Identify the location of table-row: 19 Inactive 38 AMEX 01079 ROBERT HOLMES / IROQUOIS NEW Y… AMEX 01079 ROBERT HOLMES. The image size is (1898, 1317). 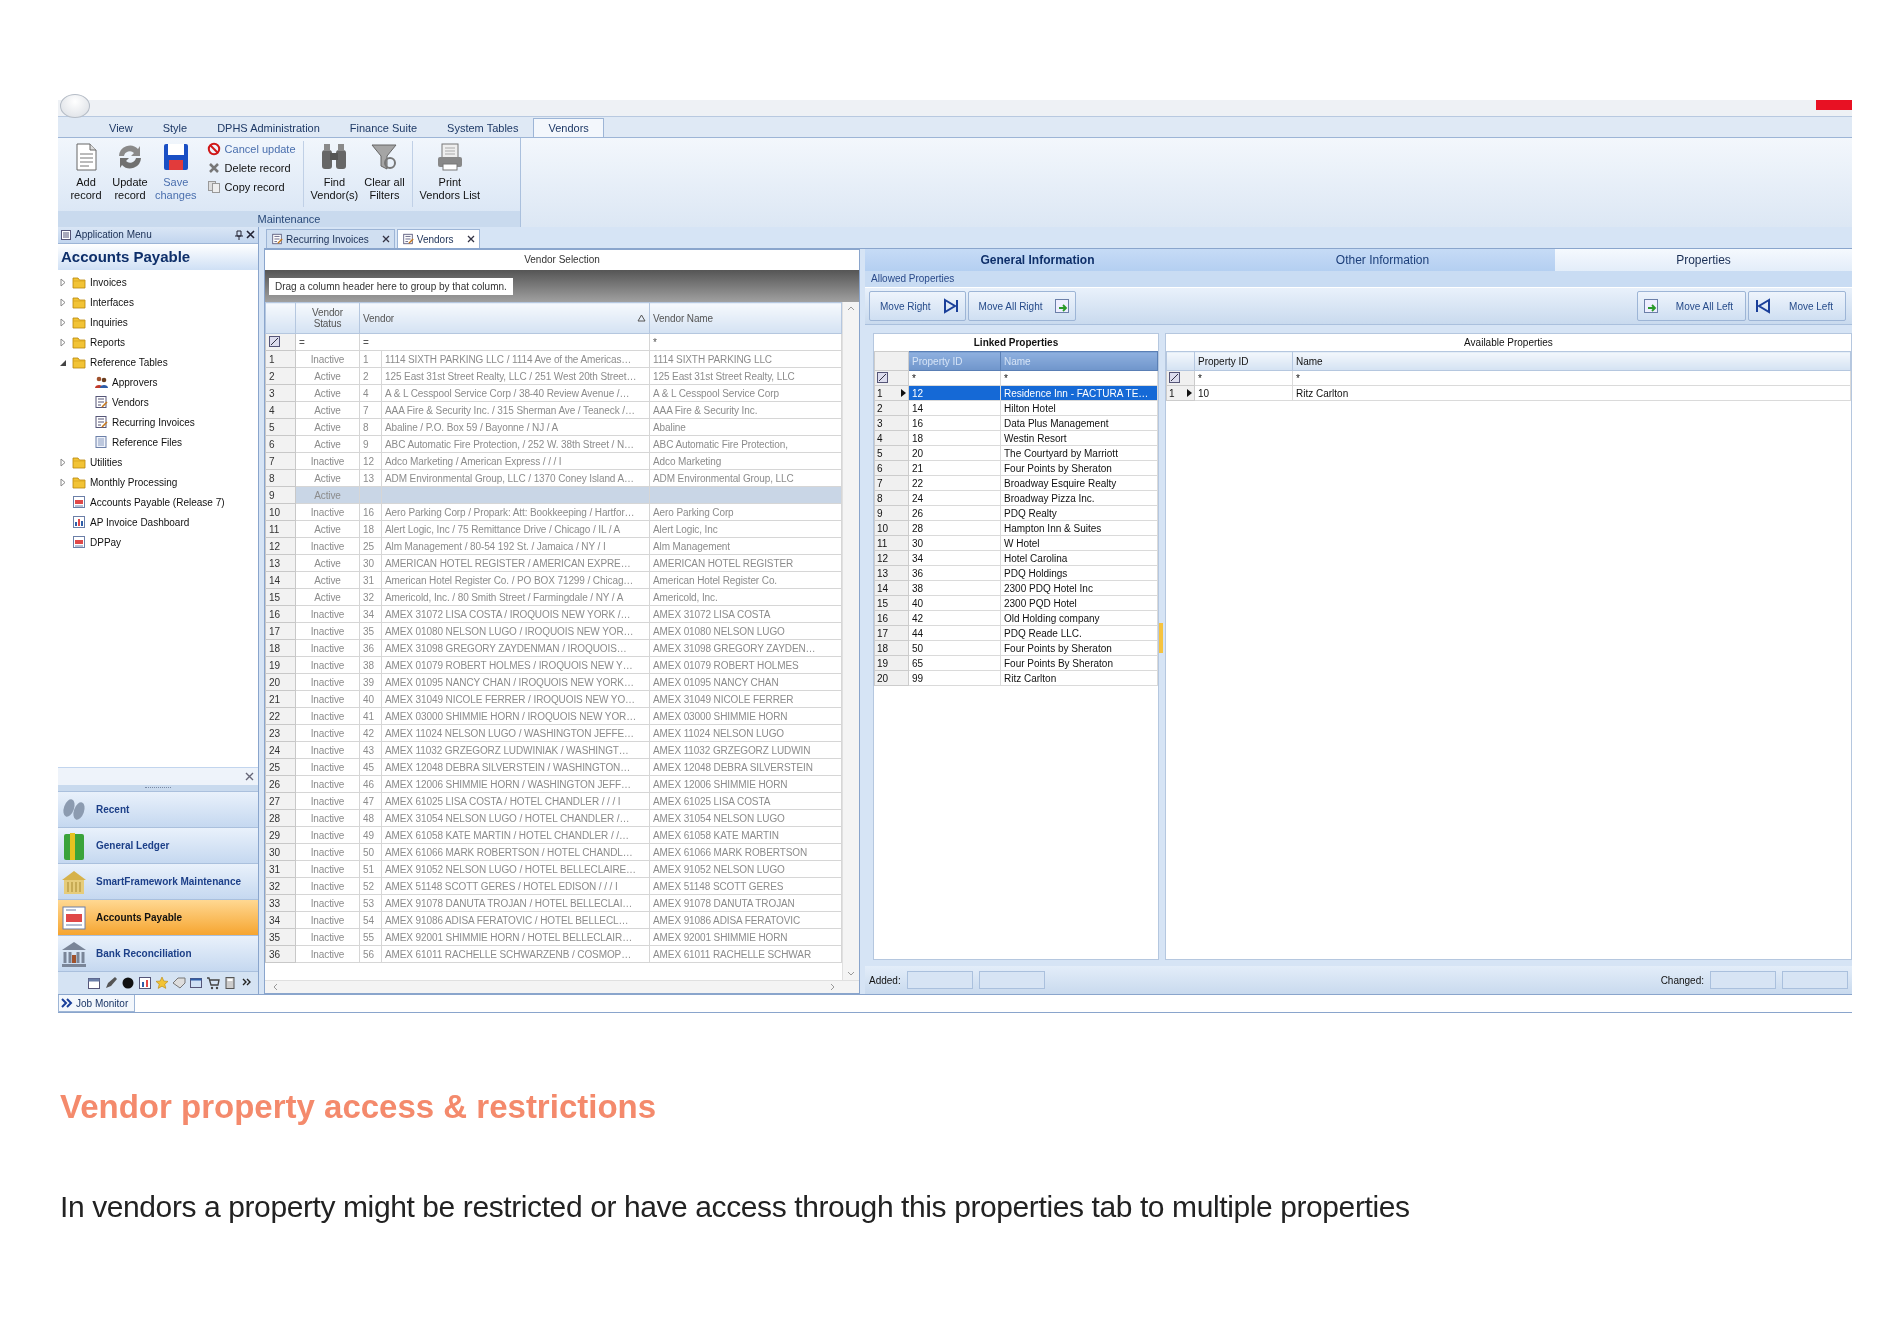
(553, 665).